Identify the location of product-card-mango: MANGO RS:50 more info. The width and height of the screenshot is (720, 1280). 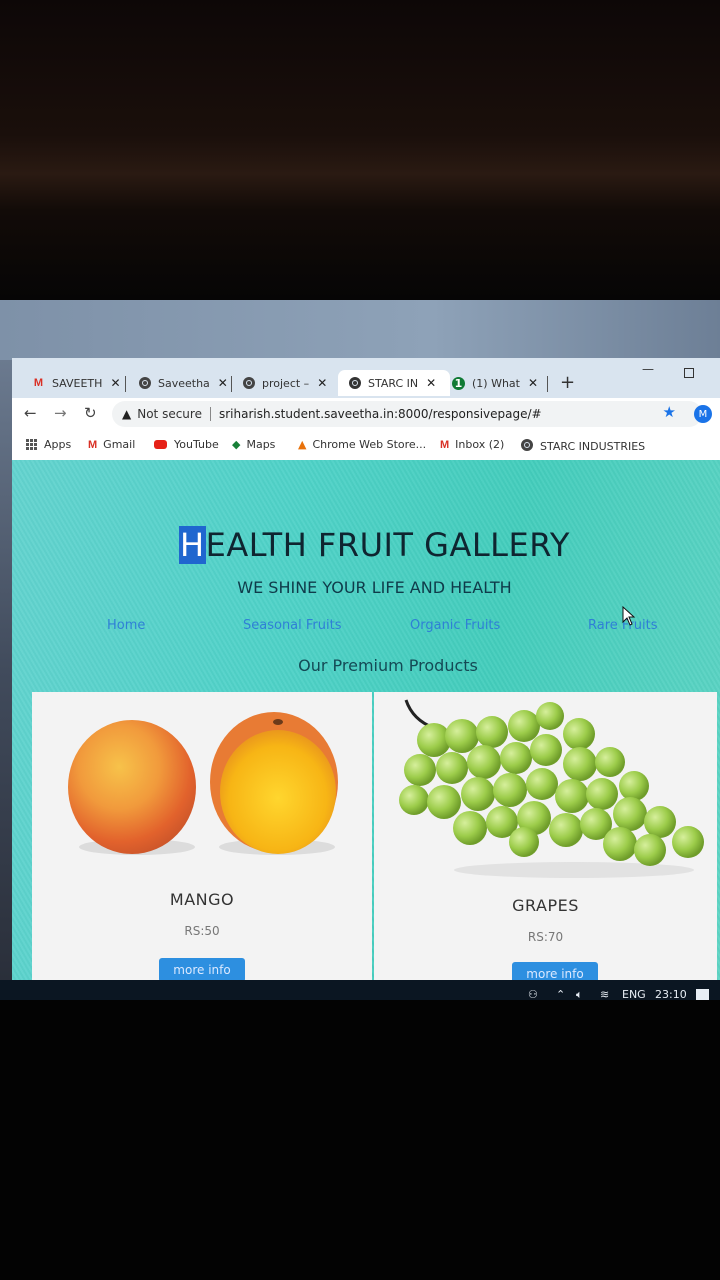
(202, 836).